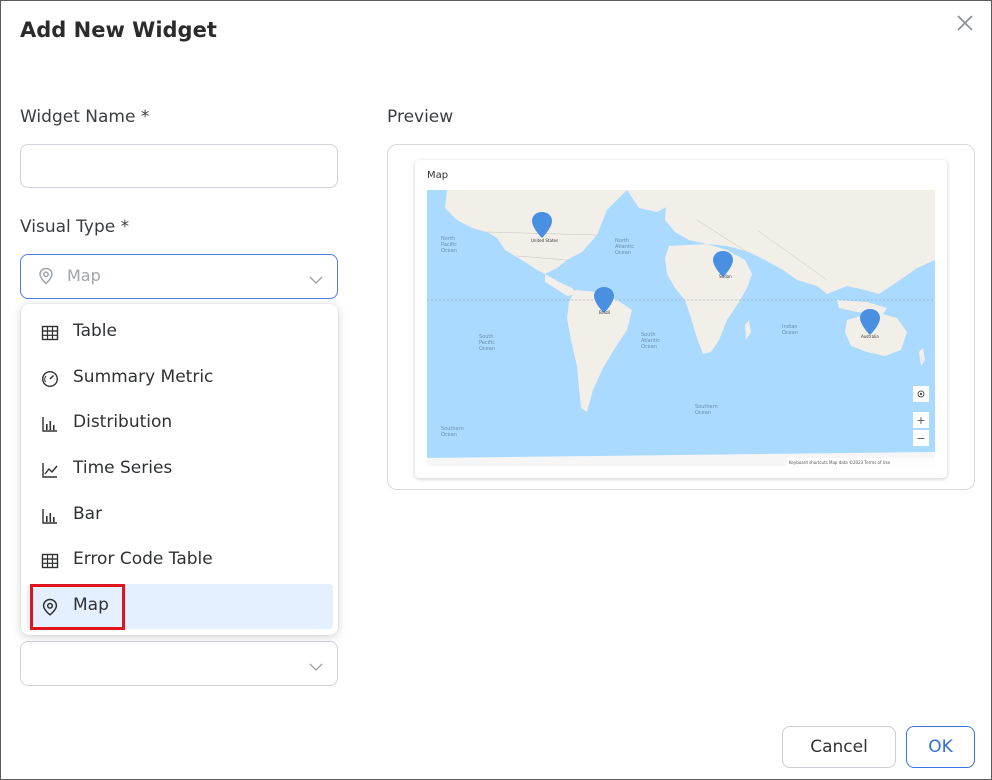 The image size is (992, 780). What do you see at coordinates (839, 747) in the screenshot?
I see `cancel-button: Cancel` at bounding box center [839, 747].